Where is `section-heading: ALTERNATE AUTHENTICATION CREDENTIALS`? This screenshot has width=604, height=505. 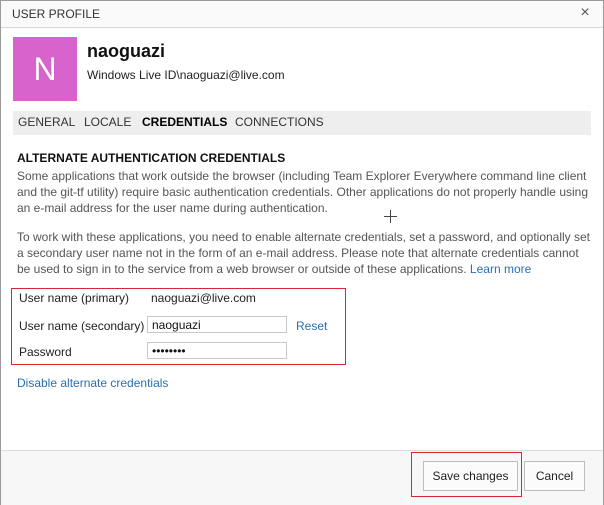 section-heading: ALTERNATE AUTHENTICATION CREDENTIALS is located at coordinates (151, 158).